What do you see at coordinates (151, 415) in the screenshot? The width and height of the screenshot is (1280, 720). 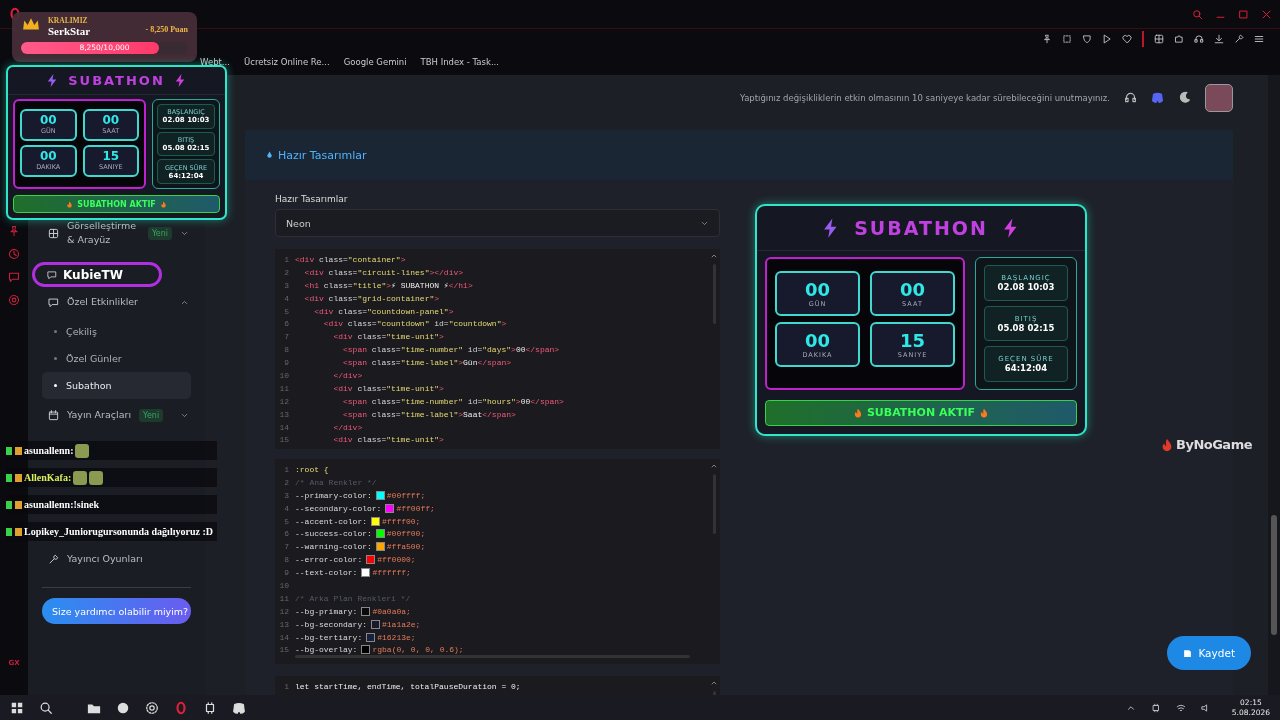 I see `new-badge: Yeni` at bounding box center [151, 415].